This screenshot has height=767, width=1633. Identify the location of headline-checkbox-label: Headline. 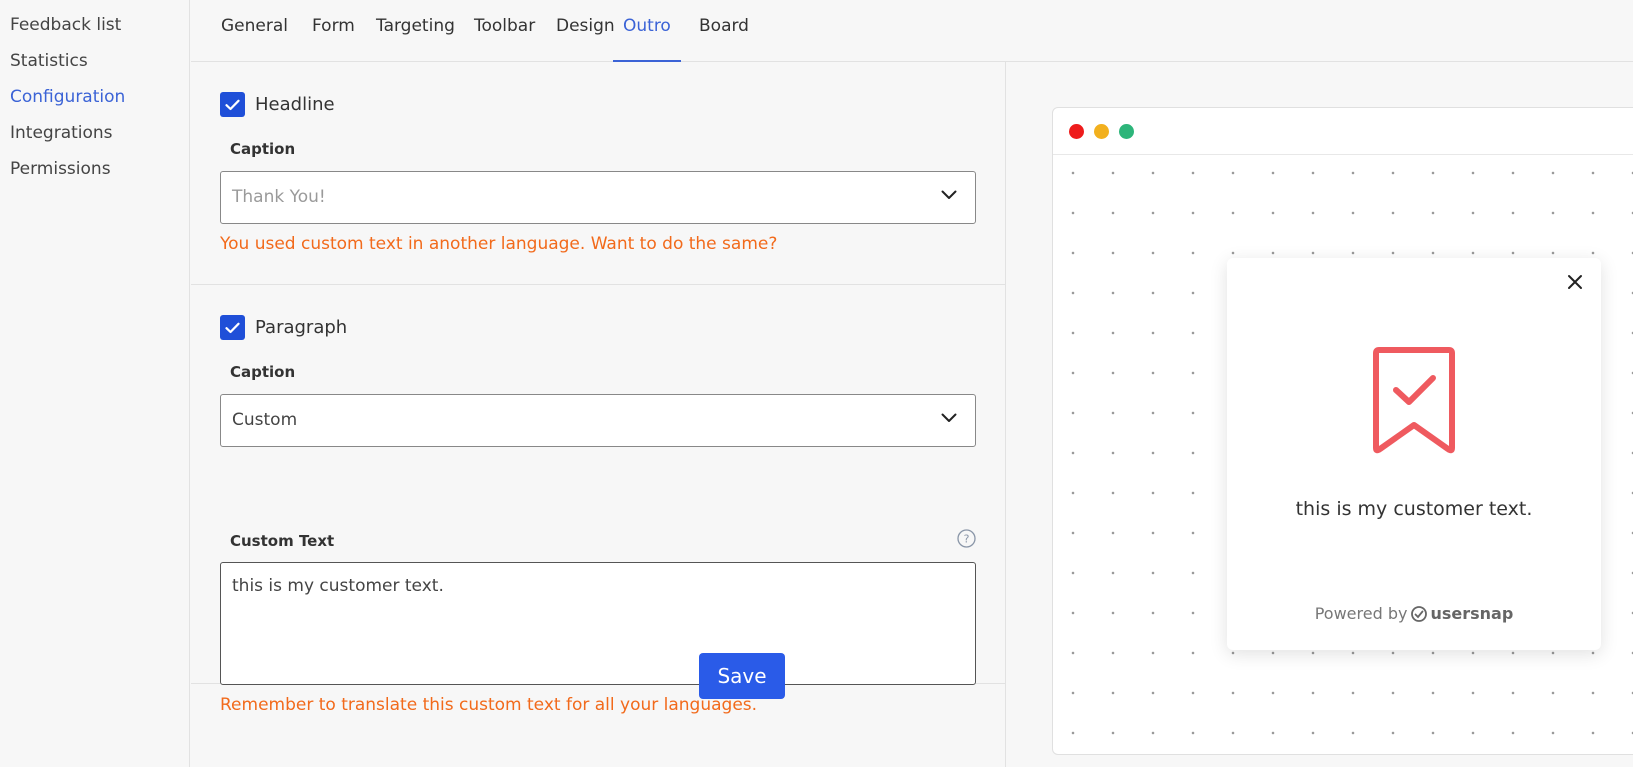
(295, 104).